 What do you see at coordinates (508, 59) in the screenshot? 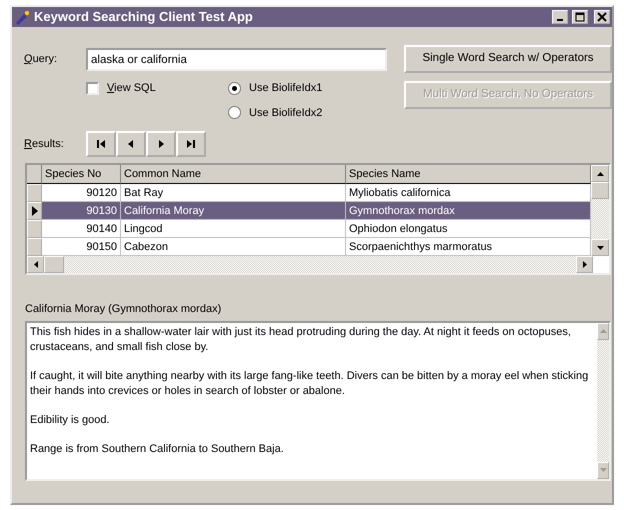
I see `search-button: Single Word Search w/ Operators` at bounding box center [508, 59].